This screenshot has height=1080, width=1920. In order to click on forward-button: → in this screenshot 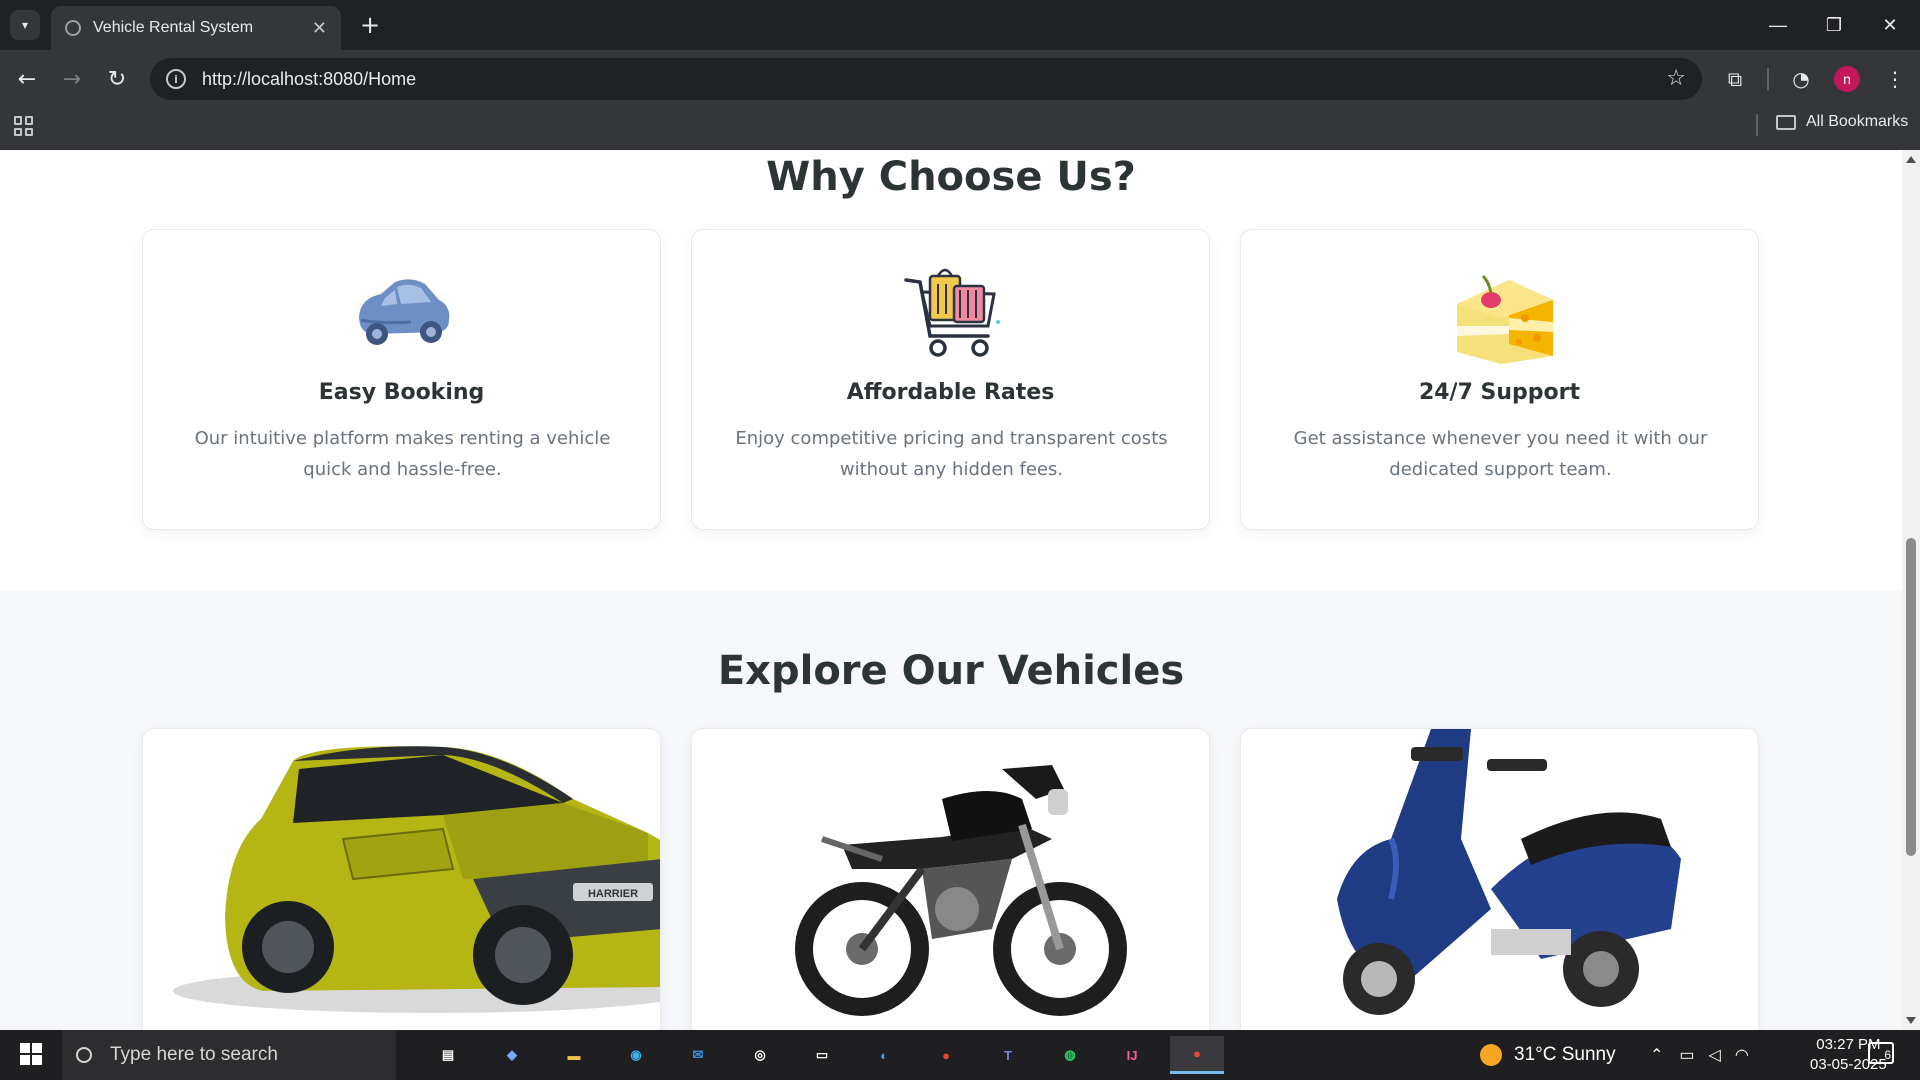, I will do `click(72, 79)`.